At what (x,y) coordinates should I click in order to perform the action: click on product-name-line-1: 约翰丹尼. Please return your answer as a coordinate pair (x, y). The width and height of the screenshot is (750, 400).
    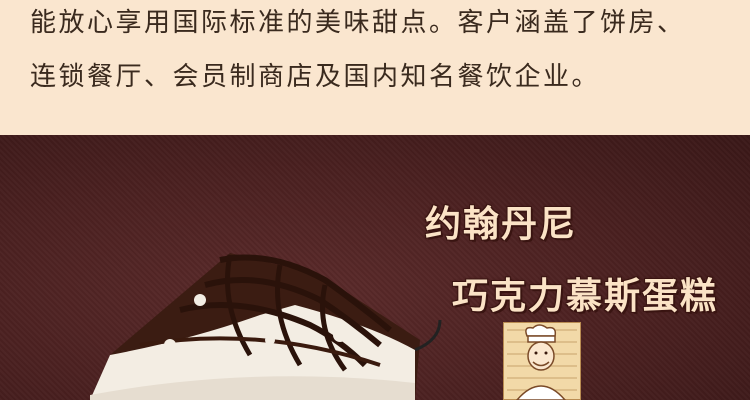
    Looking at the image, I should click on (501, 224).